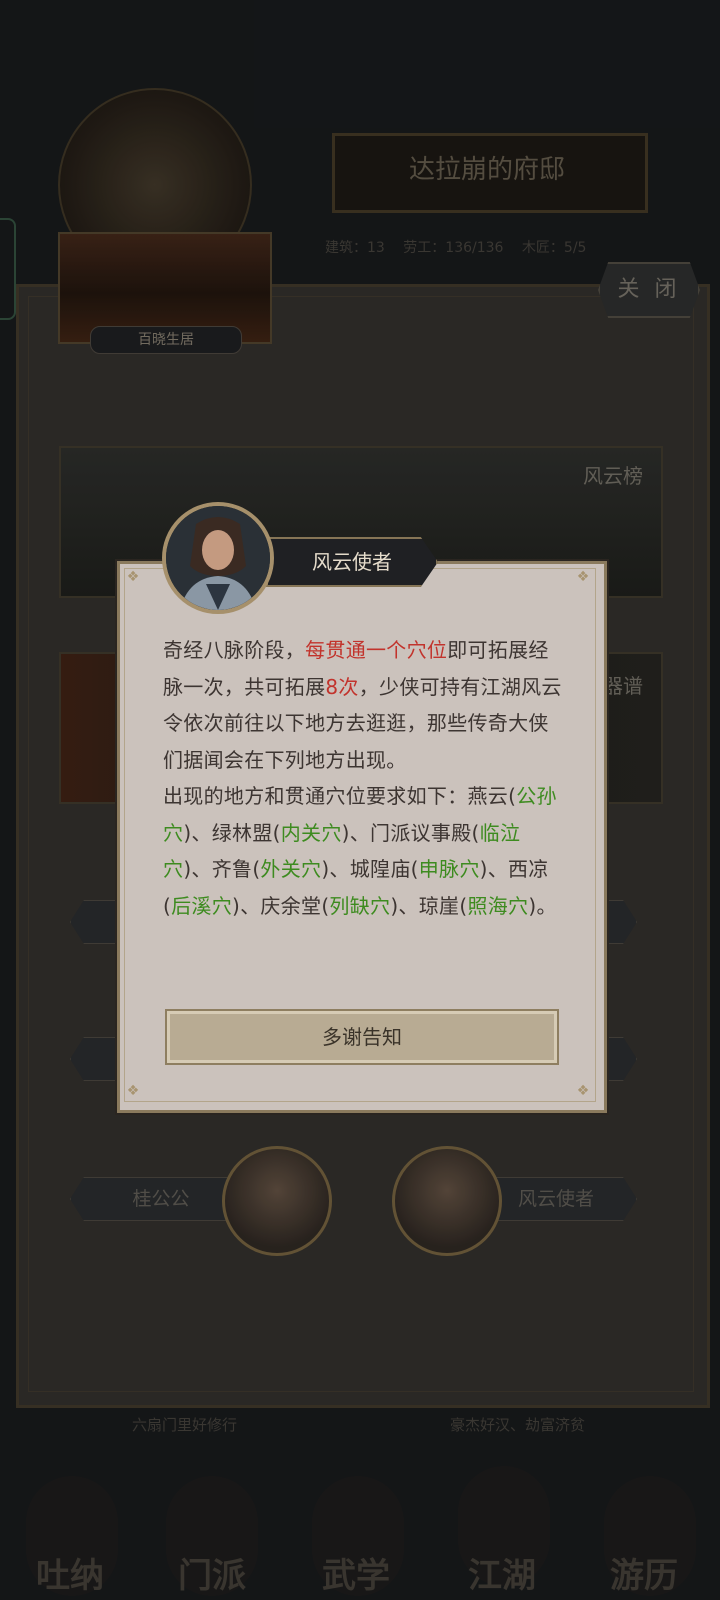 This screenshot has height=1600, width=720. Describe the element at coordinates (429, 905) in the screenshot. I see `text-segment: )、琼崖(` at that location.